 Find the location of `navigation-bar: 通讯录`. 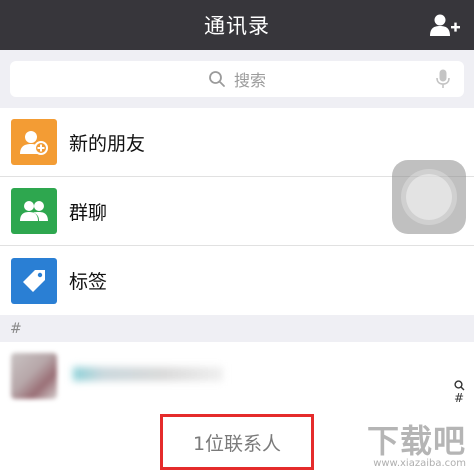

navigation-bar: 通讯录 is located at coordinates (237, 25).